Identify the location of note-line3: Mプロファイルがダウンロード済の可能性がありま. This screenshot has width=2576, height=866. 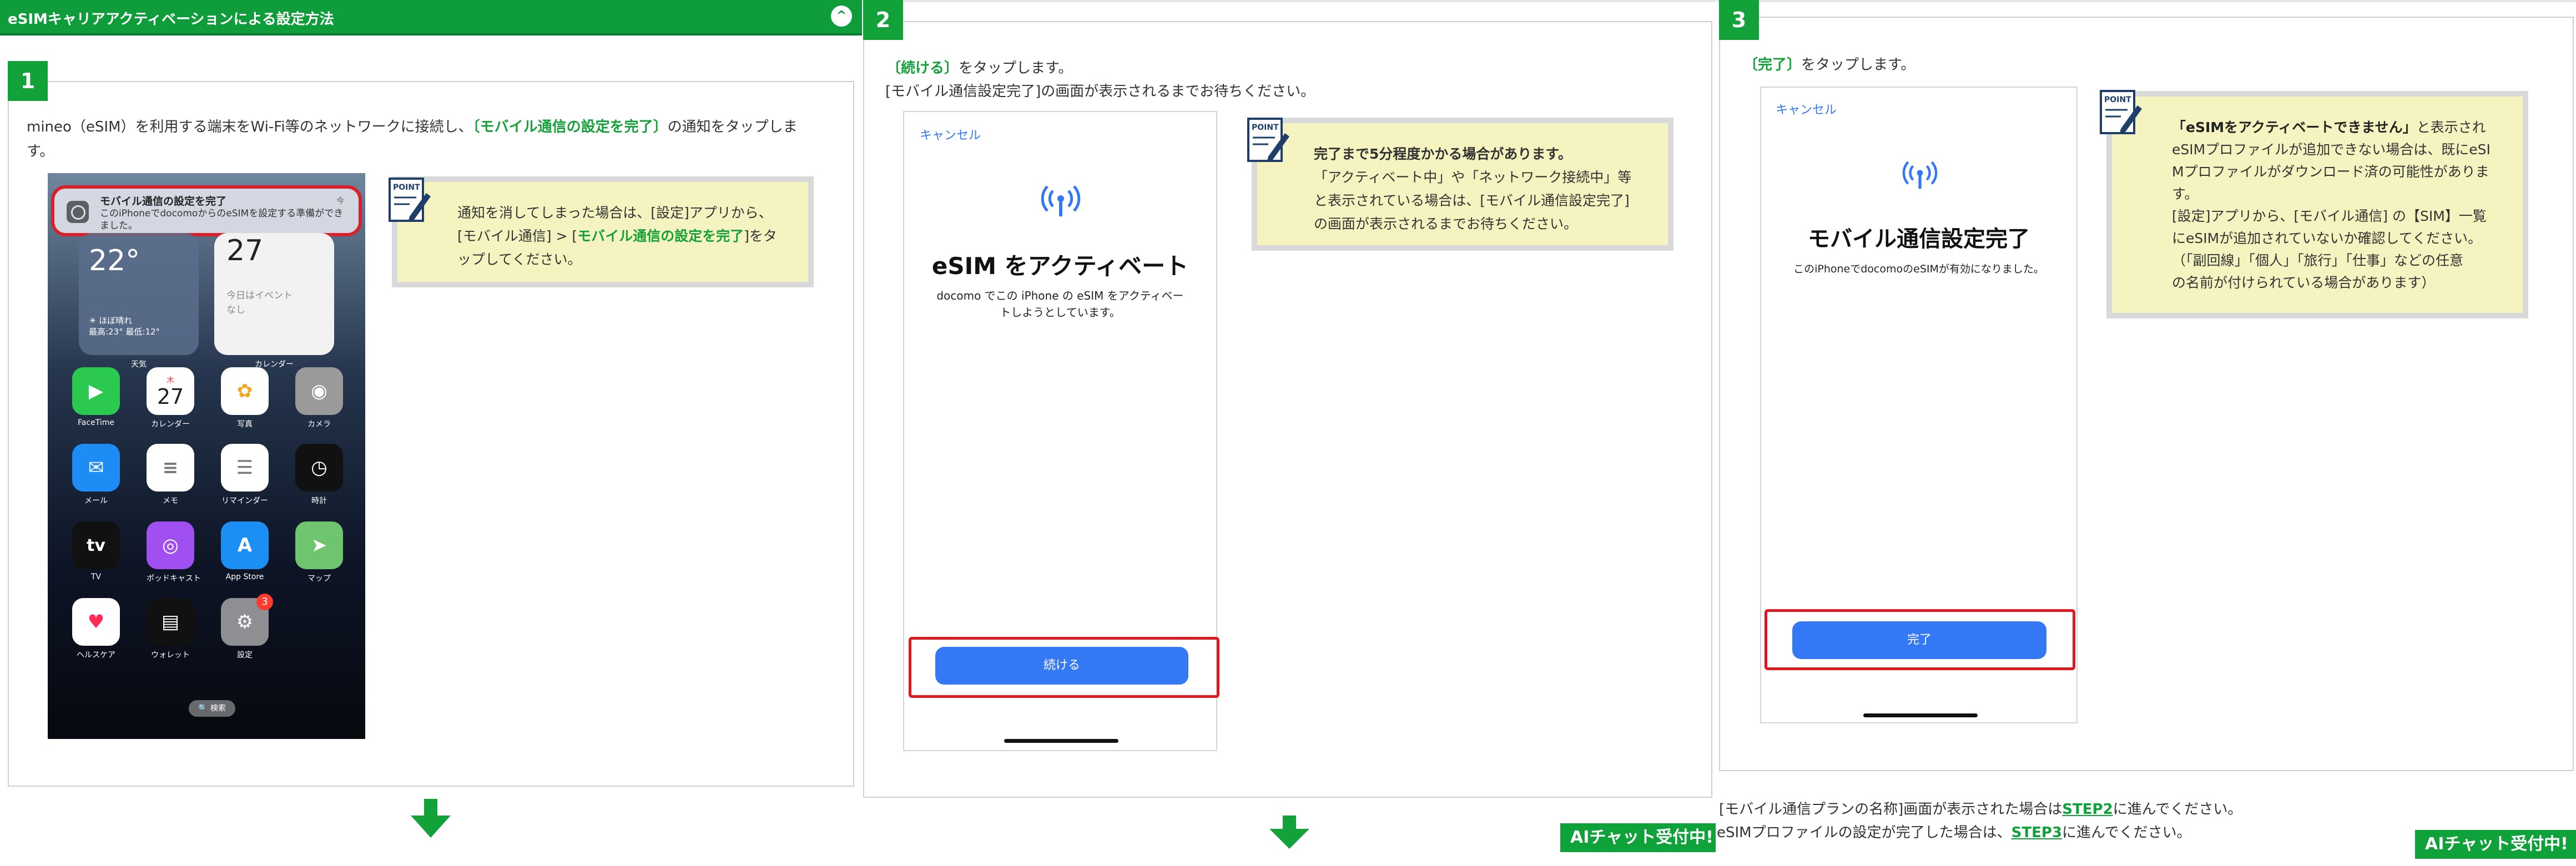
(2330, 172).